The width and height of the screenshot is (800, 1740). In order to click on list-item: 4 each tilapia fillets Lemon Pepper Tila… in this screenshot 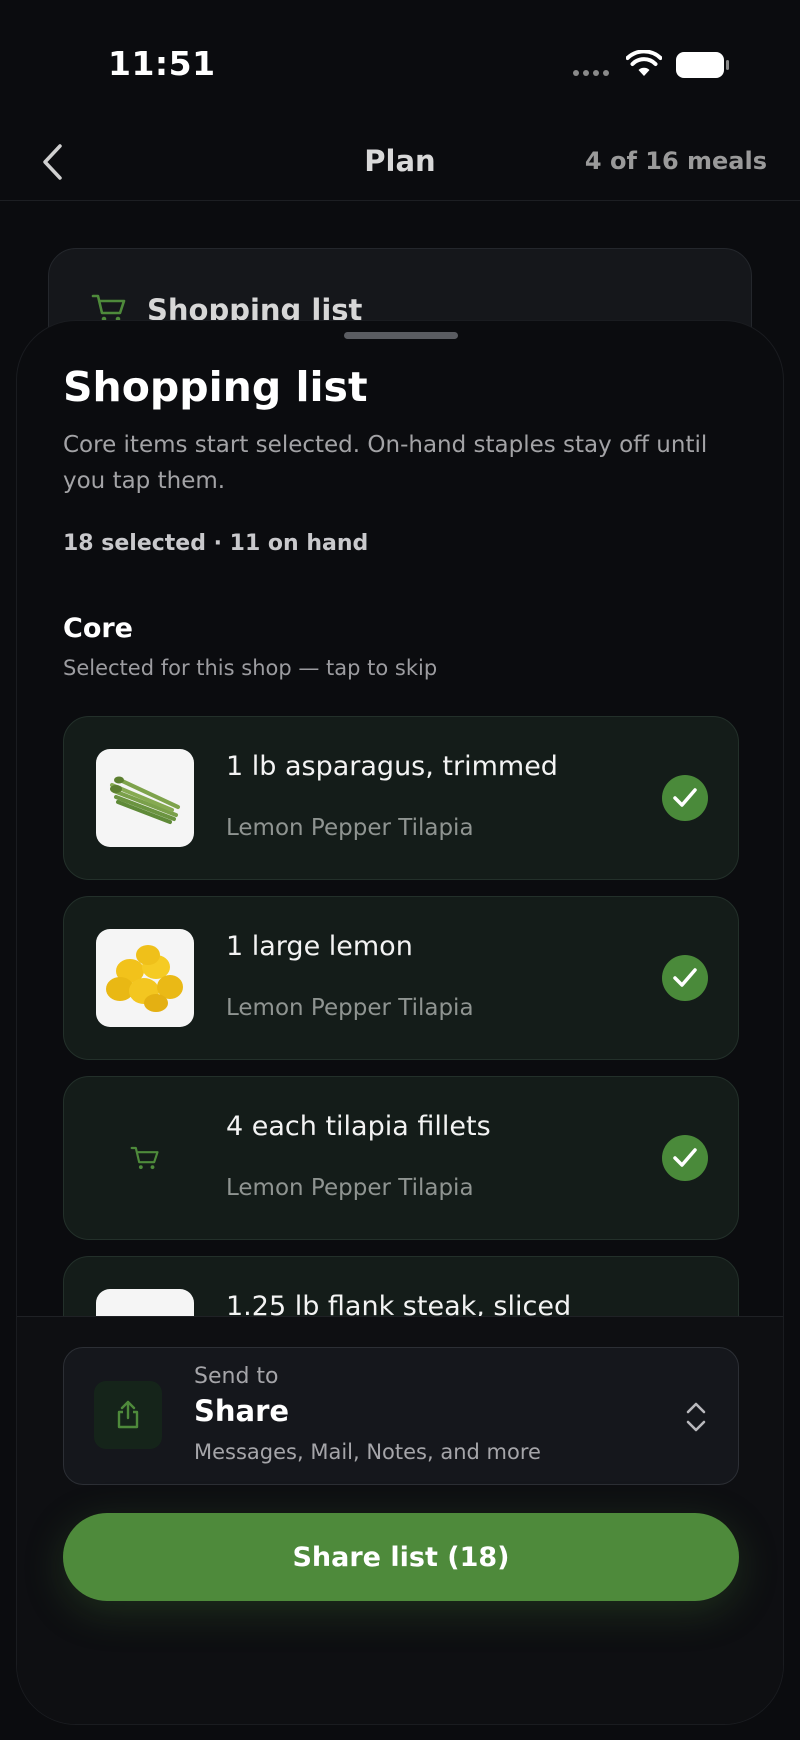, I will do `click(401, 1158)`.